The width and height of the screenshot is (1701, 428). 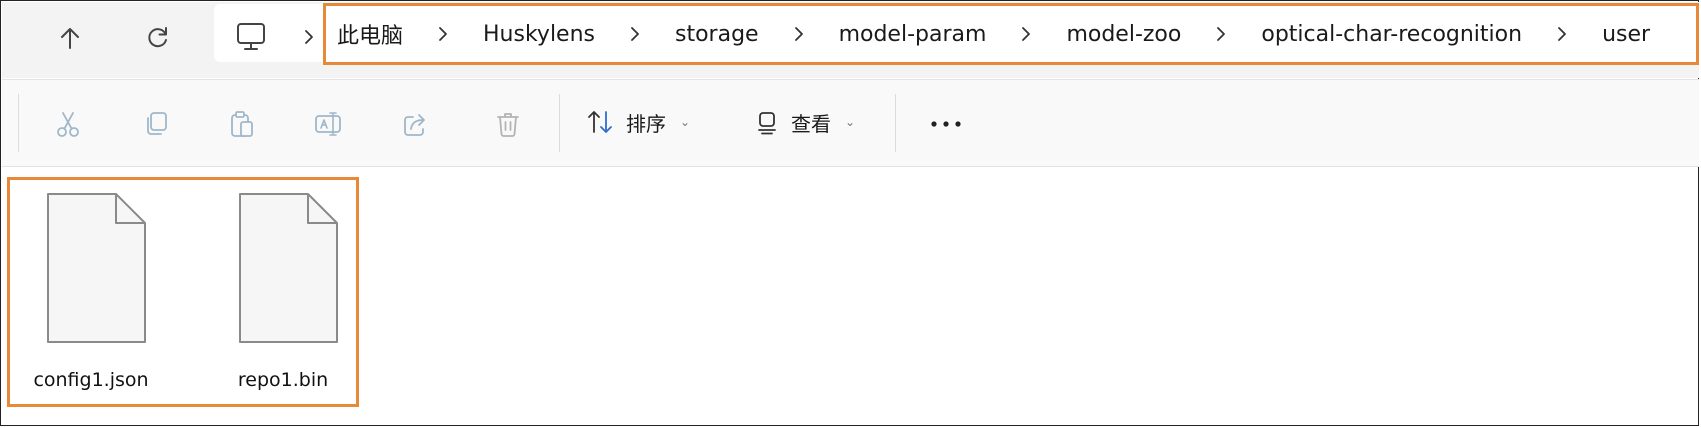 I want to click on refresh-button, so click(x=158, y=38).